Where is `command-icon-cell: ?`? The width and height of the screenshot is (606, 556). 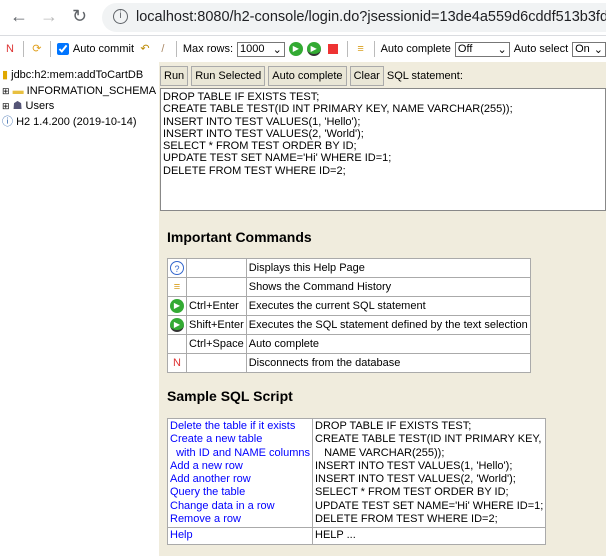 command-icon-cell: ? is located at coordinates (177, 268).